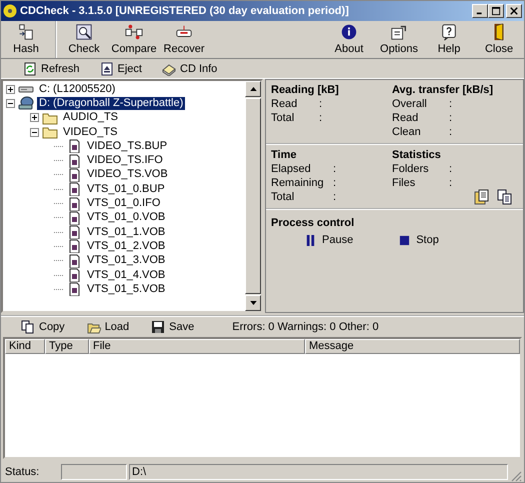 This screenshot has height=483, width=525. Describe the element at coordinates (26, 103) in the screenshot. I see `disc-drive-icon` at that location.